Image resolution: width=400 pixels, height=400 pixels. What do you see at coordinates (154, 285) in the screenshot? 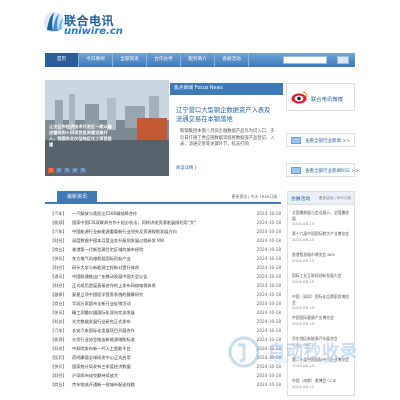
I see `news-title-link: 正式前后首届直接合作的上发布网络电视体系` at bounding box center [154, 285].